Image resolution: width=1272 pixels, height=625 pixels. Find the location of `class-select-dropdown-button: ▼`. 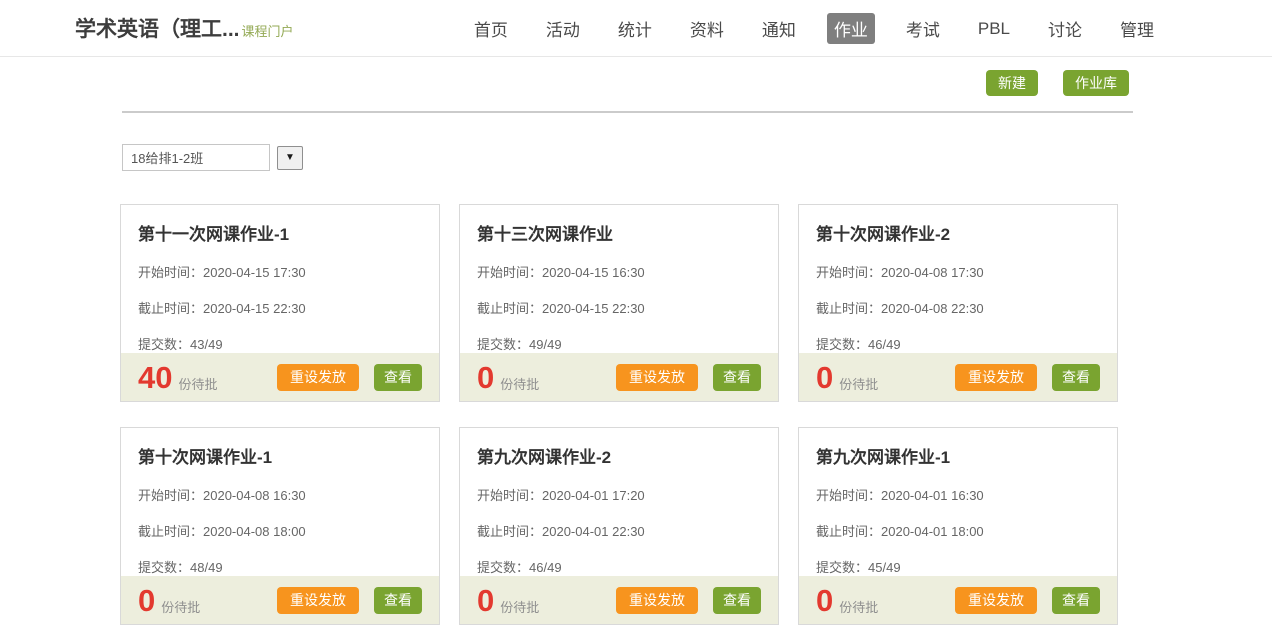

class-select-dropdown-button: ▼ is located at coordinates (290, 157).